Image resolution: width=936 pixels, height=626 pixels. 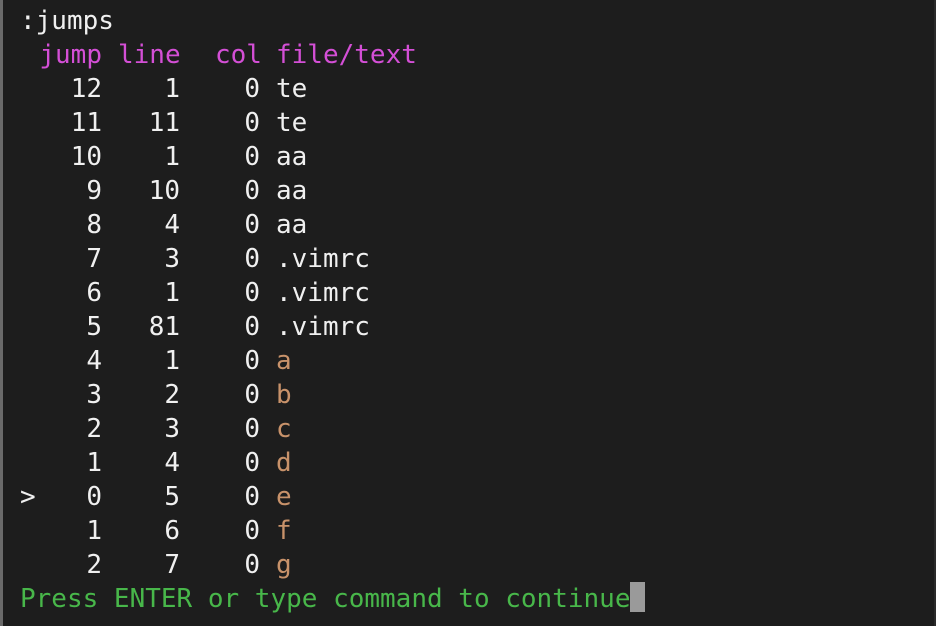 What do you see at coordinates (94, 497) in the screenshot?
I see `jump-number: 0` at bounding box center [94, 497].